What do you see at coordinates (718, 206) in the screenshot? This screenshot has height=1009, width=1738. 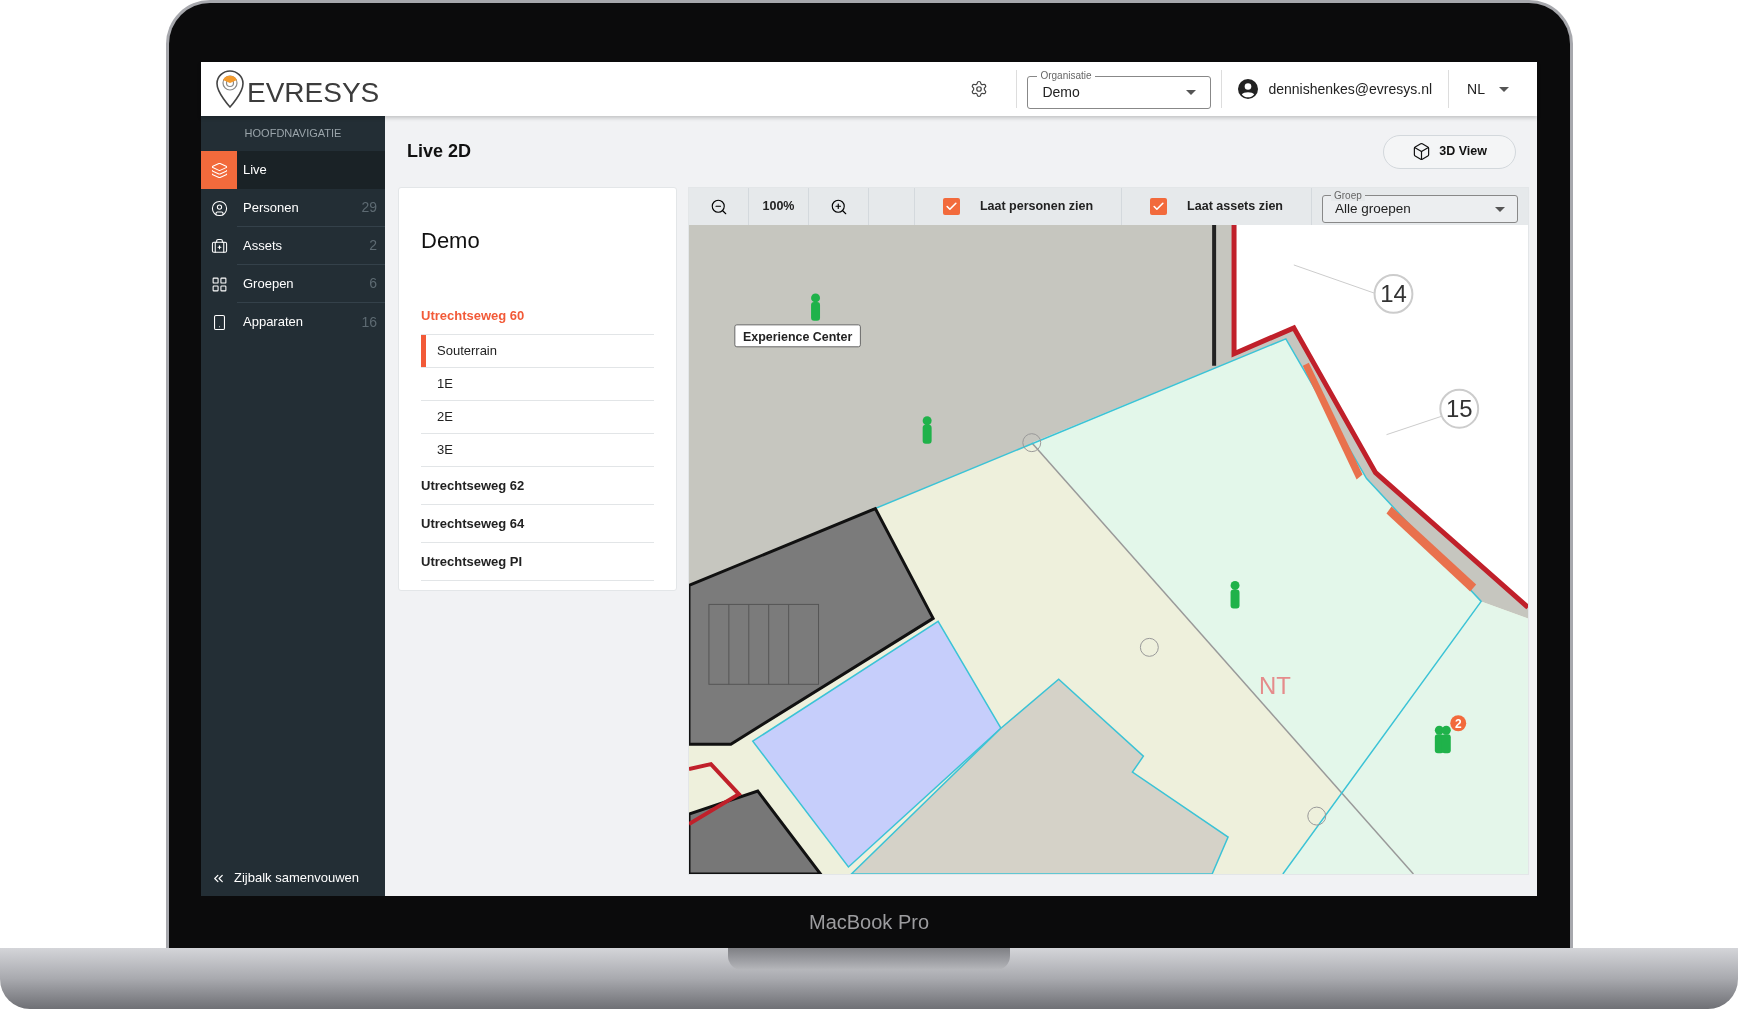 I see `zoom-out-icon` at bounding box center [718, 206].